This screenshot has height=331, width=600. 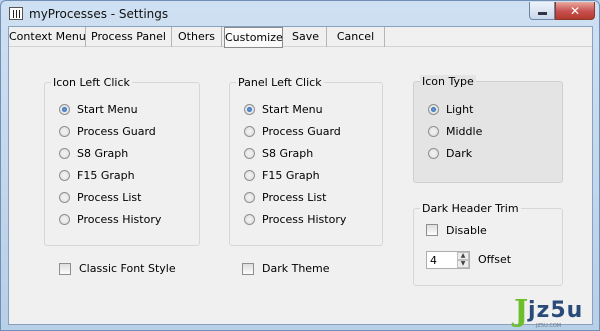 What do you see at coordinates (549, 311) in the screenshot?
I see `watermark-logo: J jz5u JZ5U.COM` at bounding box center [549, 311].